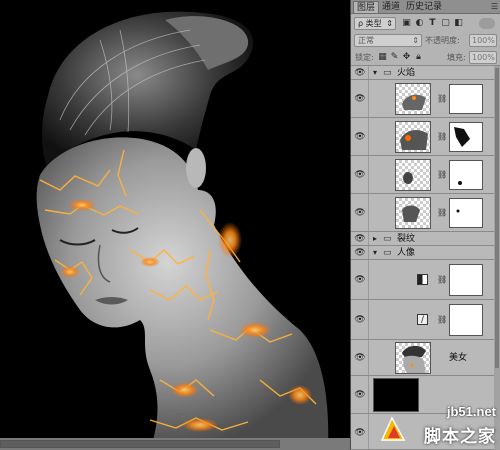 The image size is (500, 450). Describe the element at coordinates (471, 411) in the screenshot. I see `watermark-url: jb51.net` at that location.